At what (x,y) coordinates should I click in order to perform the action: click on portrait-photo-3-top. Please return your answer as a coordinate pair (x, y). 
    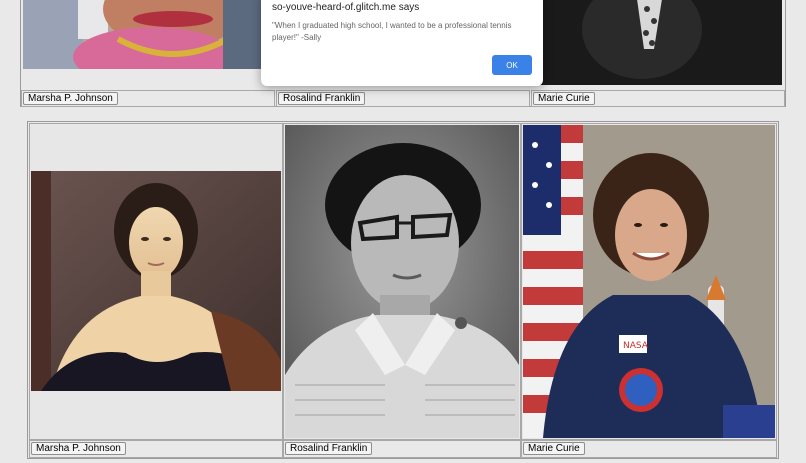
    Looking at the image, I should click on (657, 42).